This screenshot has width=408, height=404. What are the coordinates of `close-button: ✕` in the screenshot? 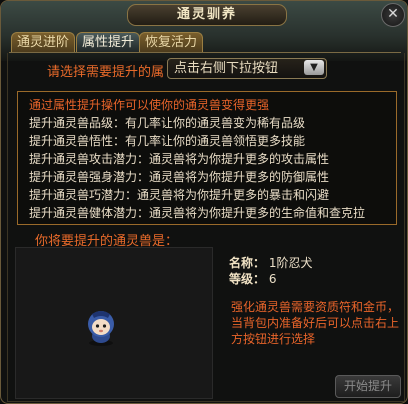 It's located at (393, 15).